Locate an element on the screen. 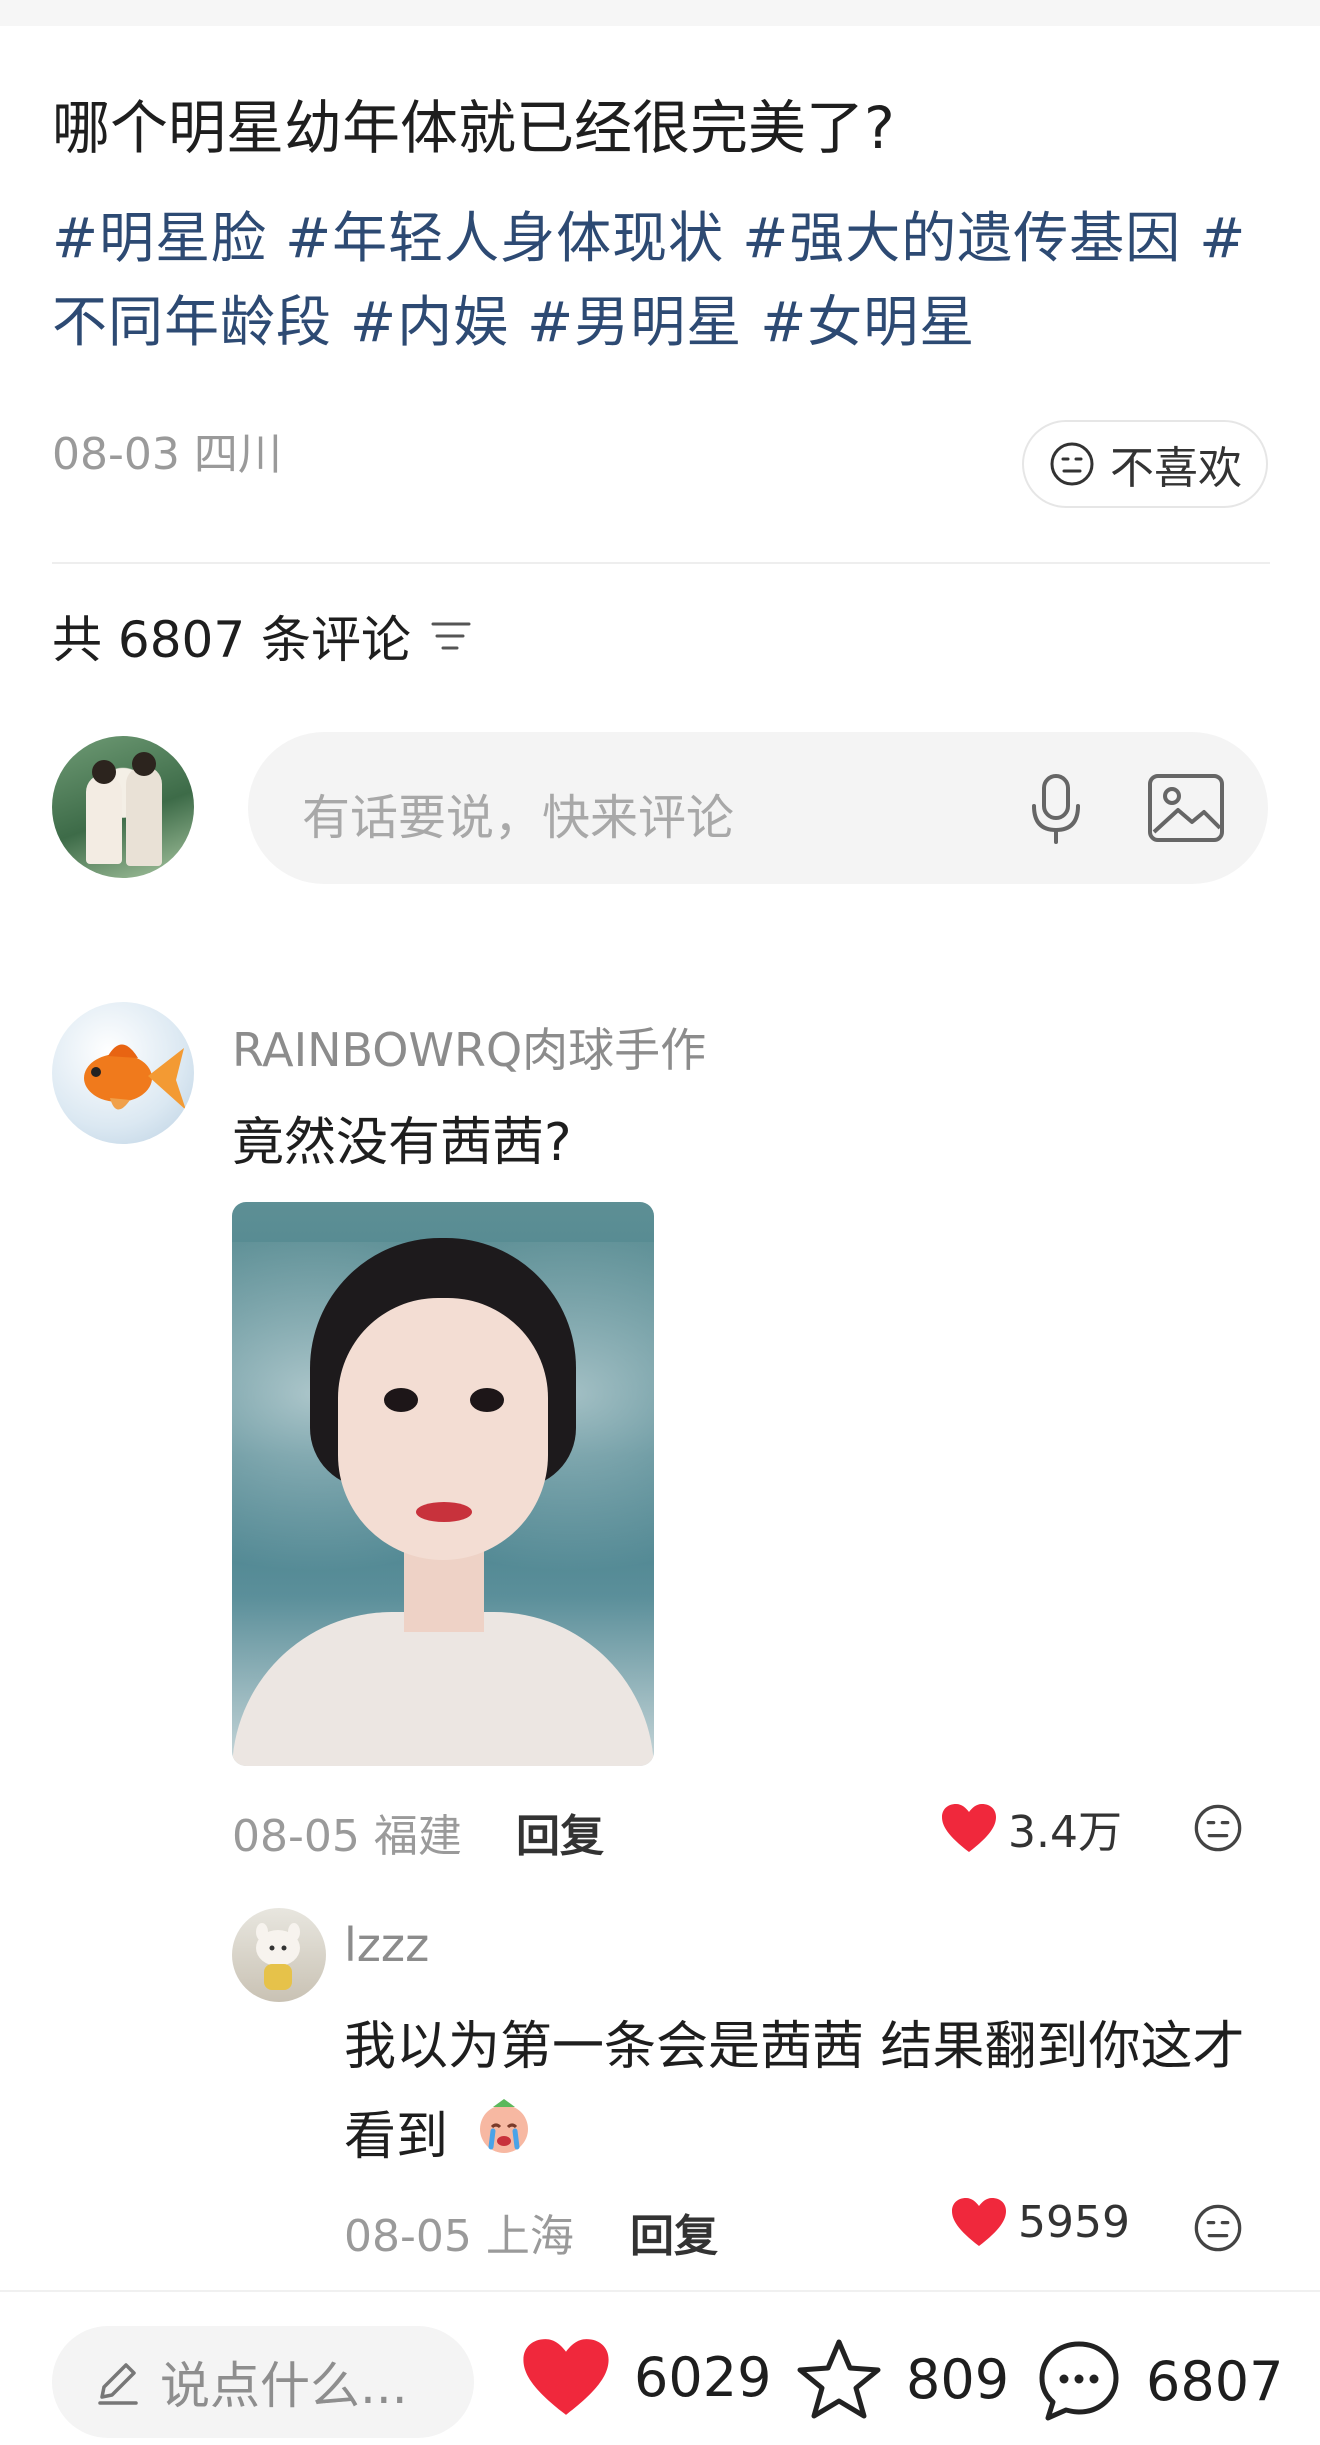  commenter-avatar is located at coordinates (123, 1073).